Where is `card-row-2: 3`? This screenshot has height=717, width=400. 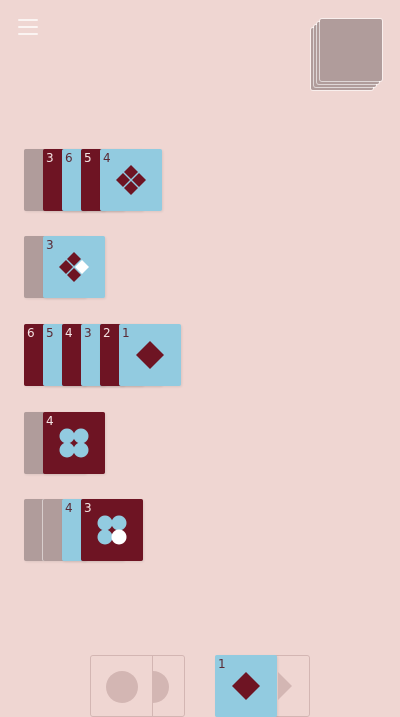
card-row-2: 3 is located at coordinates (65, 267).